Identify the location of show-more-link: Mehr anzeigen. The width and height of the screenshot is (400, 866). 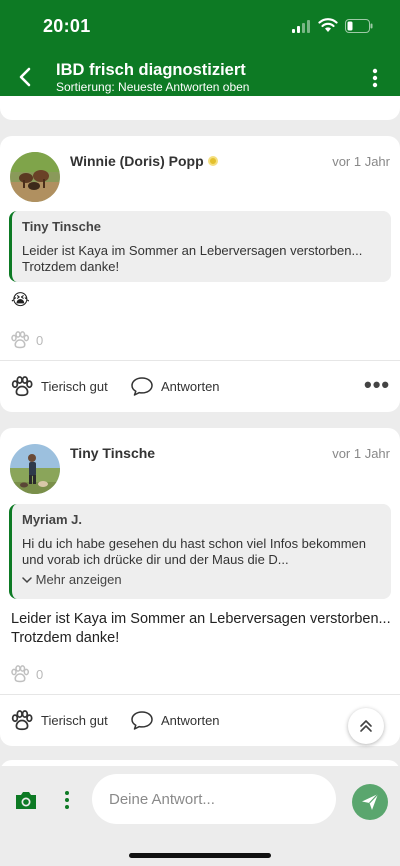
(201, 579).